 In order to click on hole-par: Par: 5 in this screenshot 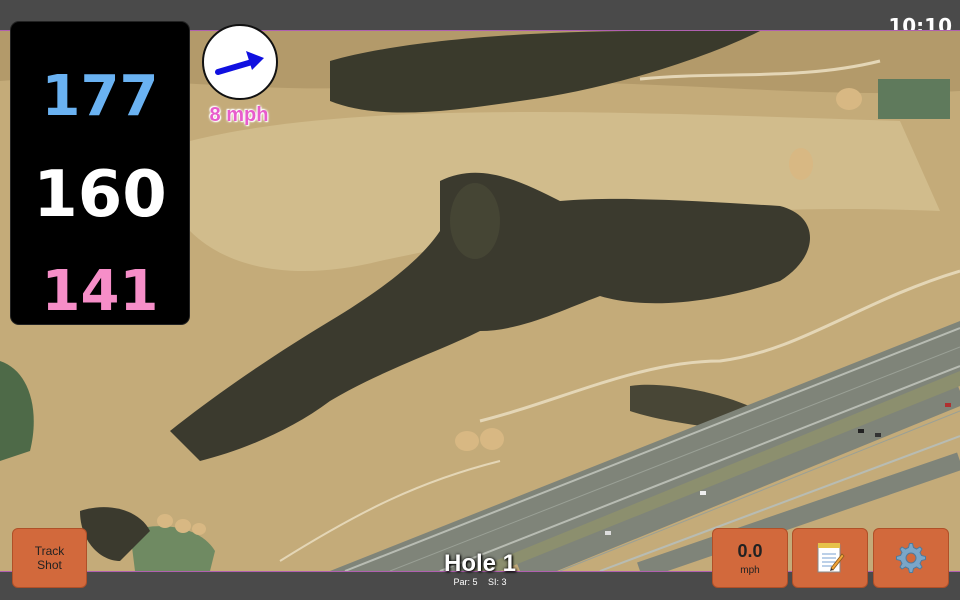, I will do `click(465, 582)`.